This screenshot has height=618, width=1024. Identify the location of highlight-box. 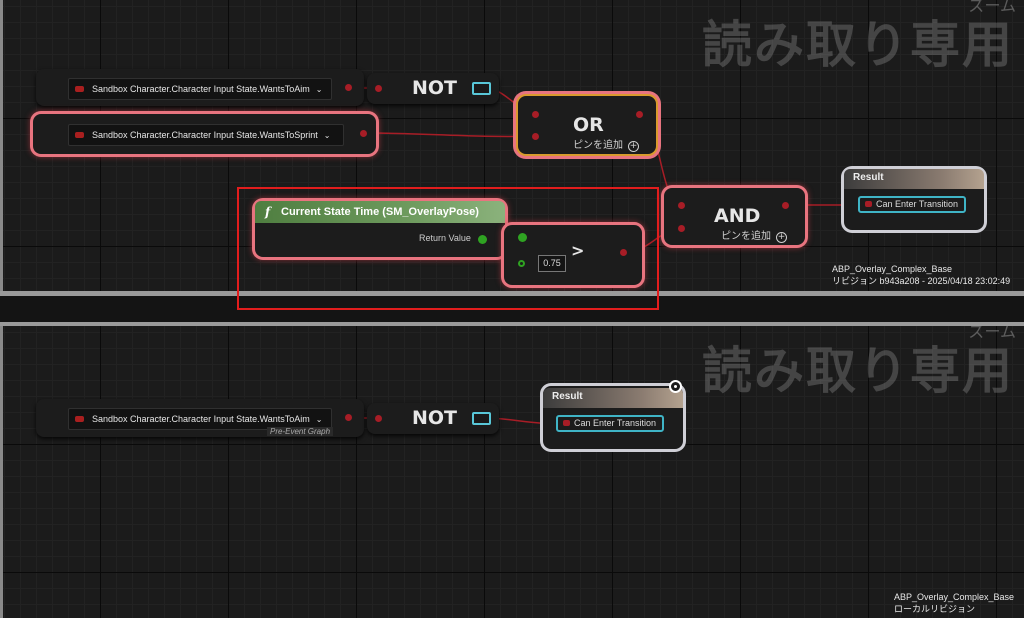
(448, 248).